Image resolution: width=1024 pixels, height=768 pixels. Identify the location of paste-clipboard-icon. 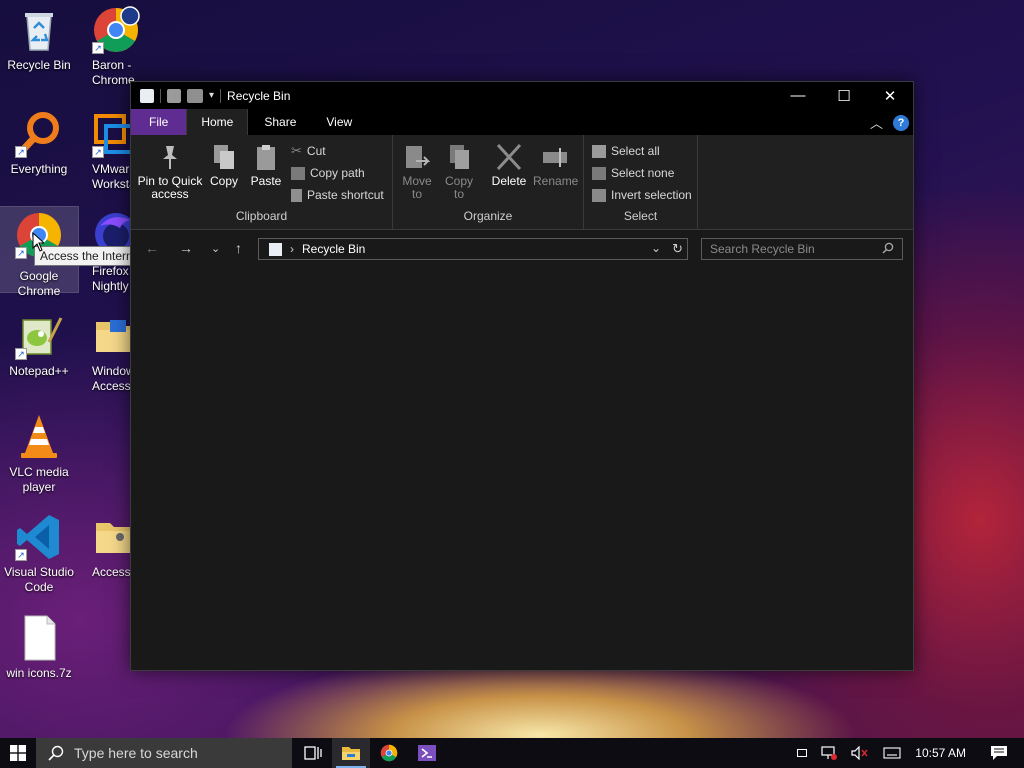
(266, 157).